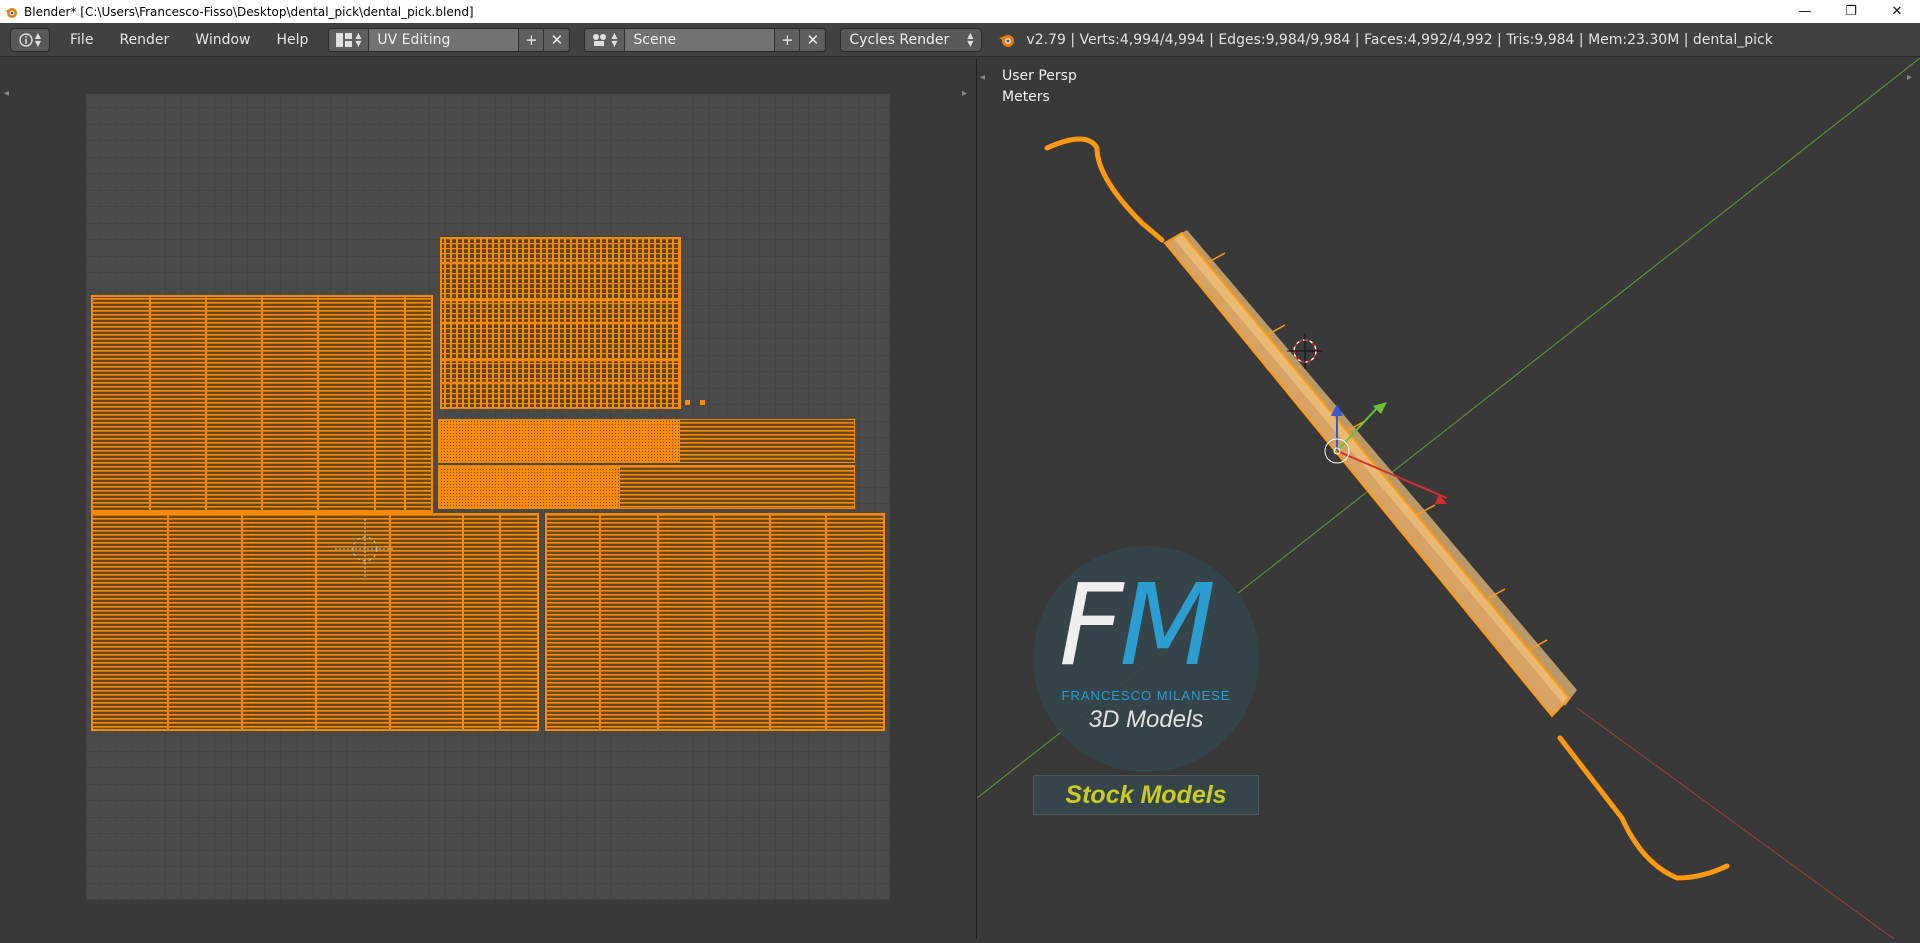  I want to click on uv-island-top-center, so click(572, 323).